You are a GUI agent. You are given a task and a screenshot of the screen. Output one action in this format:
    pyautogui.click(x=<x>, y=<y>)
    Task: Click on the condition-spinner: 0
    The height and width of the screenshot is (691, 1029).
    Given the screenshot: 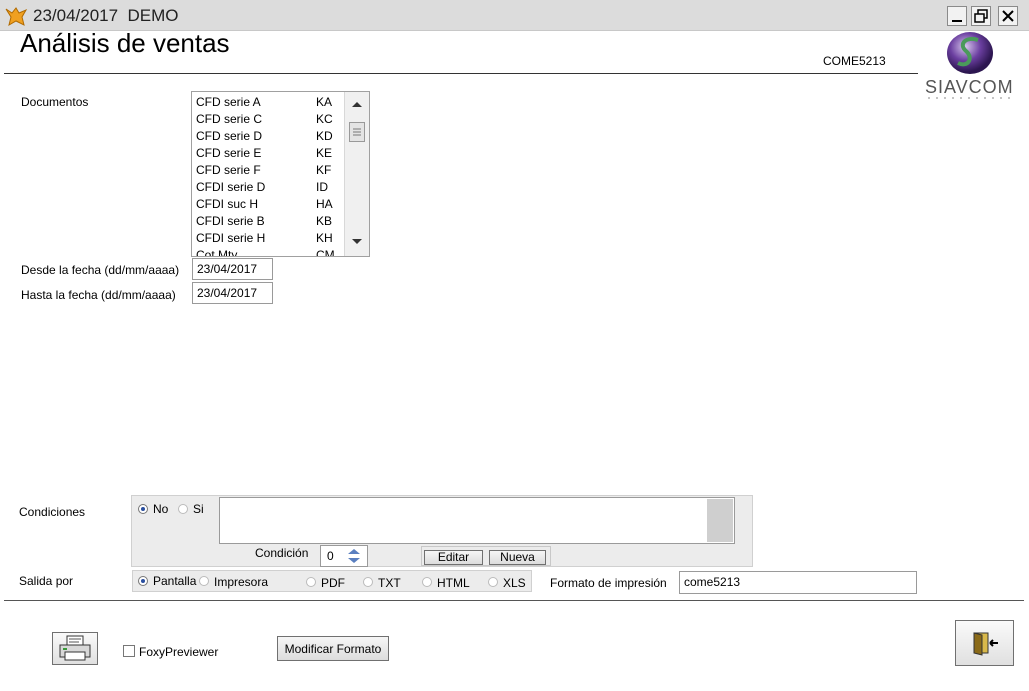 What is the action you would take?
    pyautogui.click(x=344, y=556)
    